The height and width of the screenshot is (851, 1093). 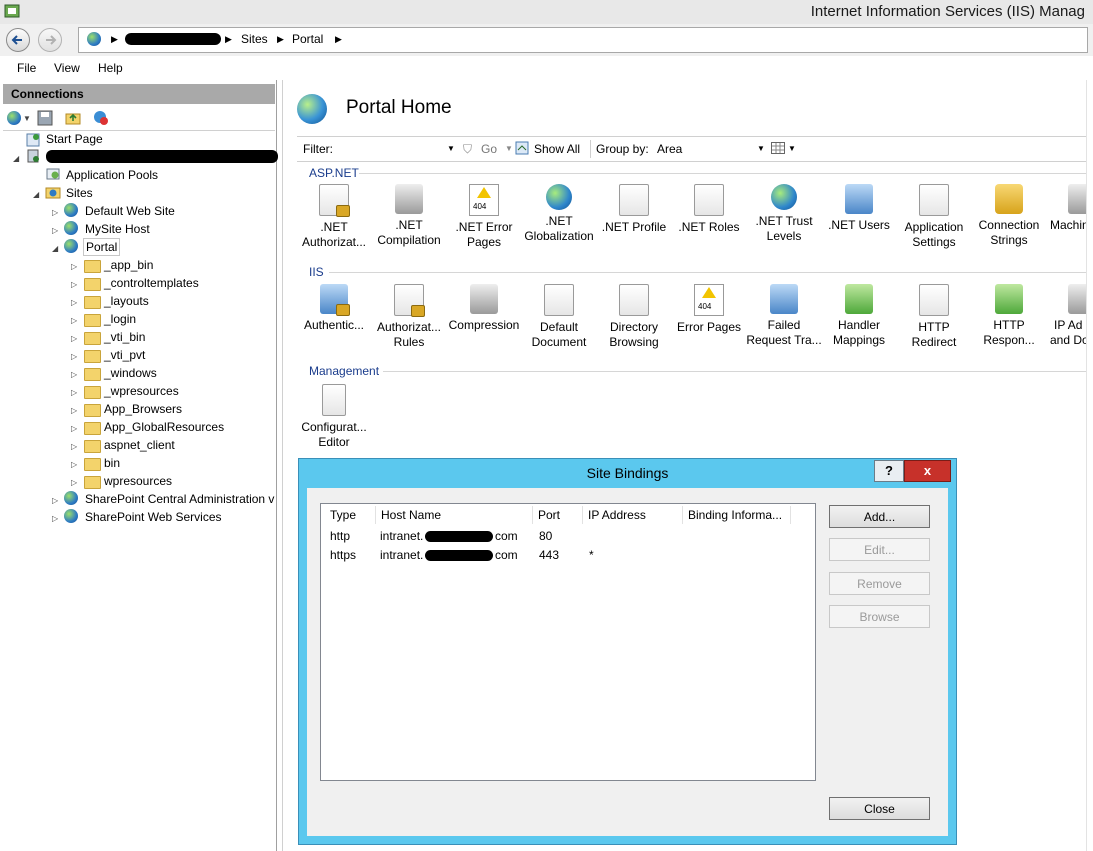 What do you see at coordinates (454, 515) in the screenshot?
I see `column-header-host-name: Host Name` at bounding box center [454, 515].